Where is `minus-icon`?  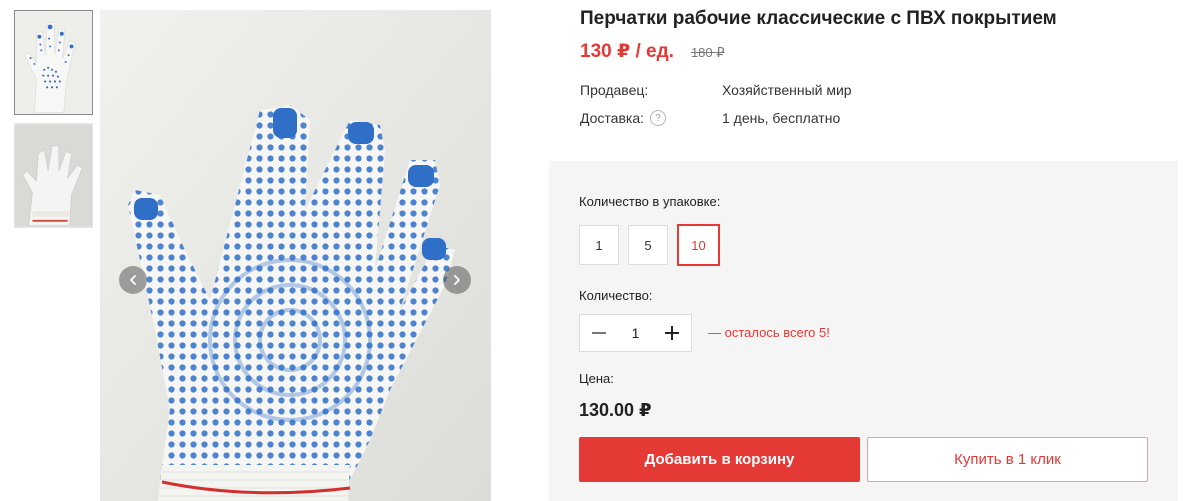 minus-icon is located at coordinates (599, 333).